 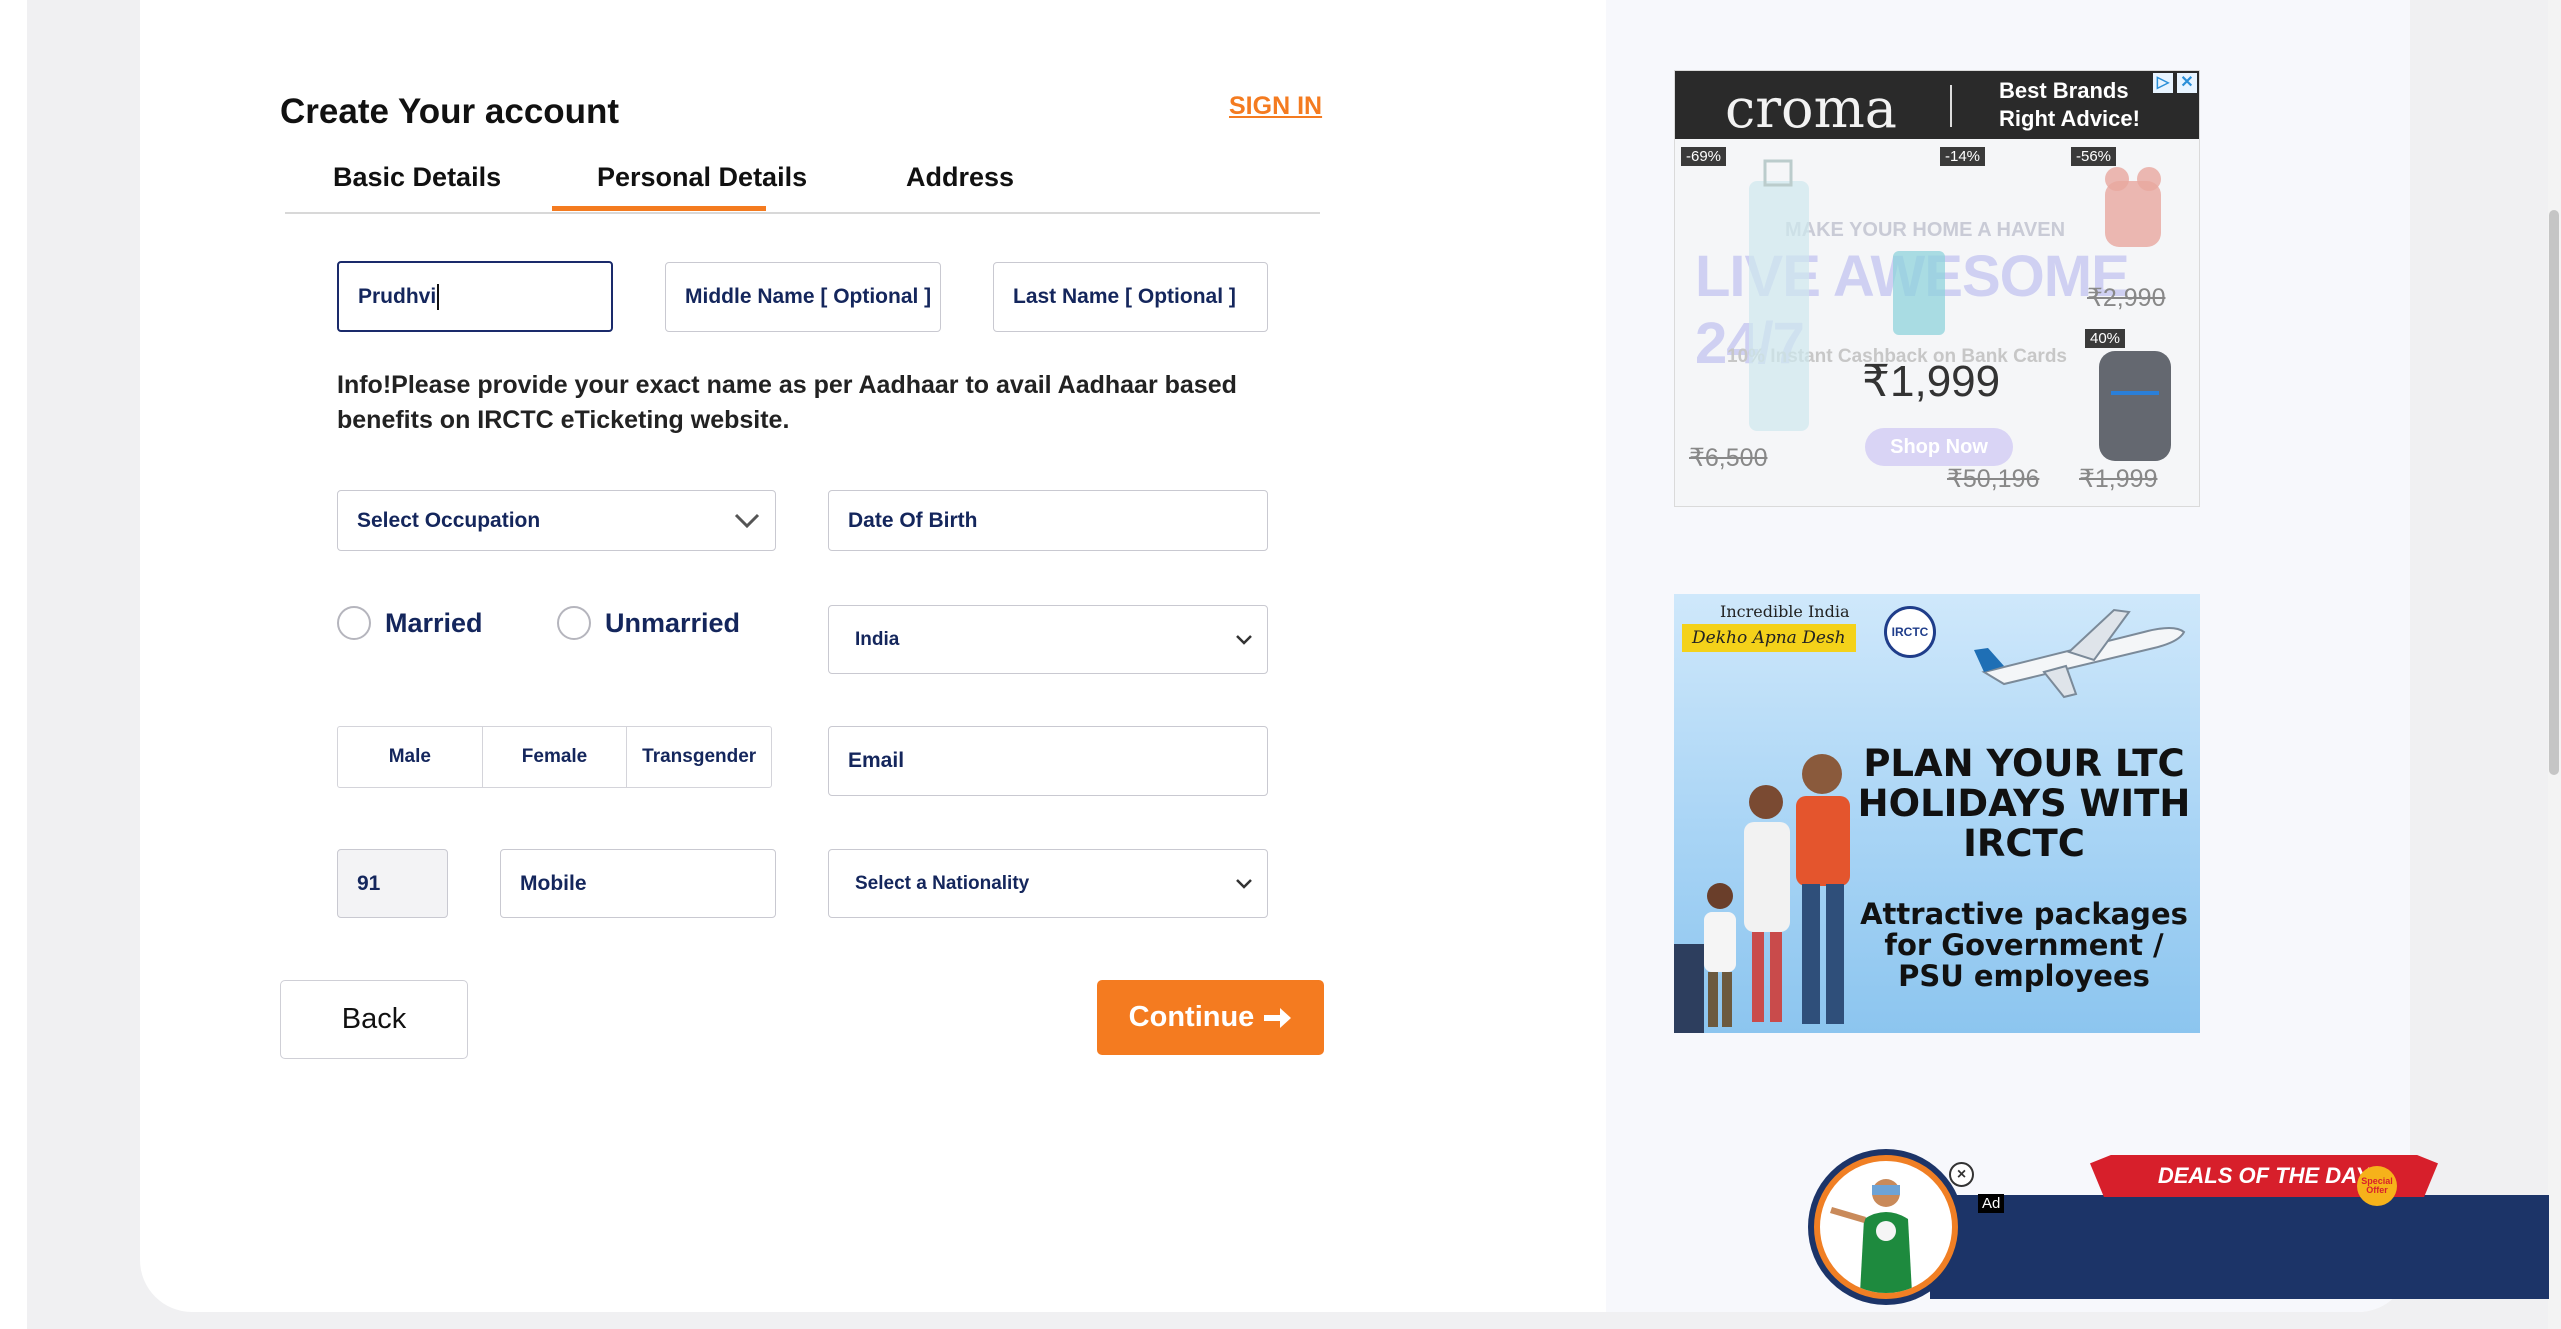 I want to click on ad-strike-price: ₹1,999, so click(x=2118, y=479).